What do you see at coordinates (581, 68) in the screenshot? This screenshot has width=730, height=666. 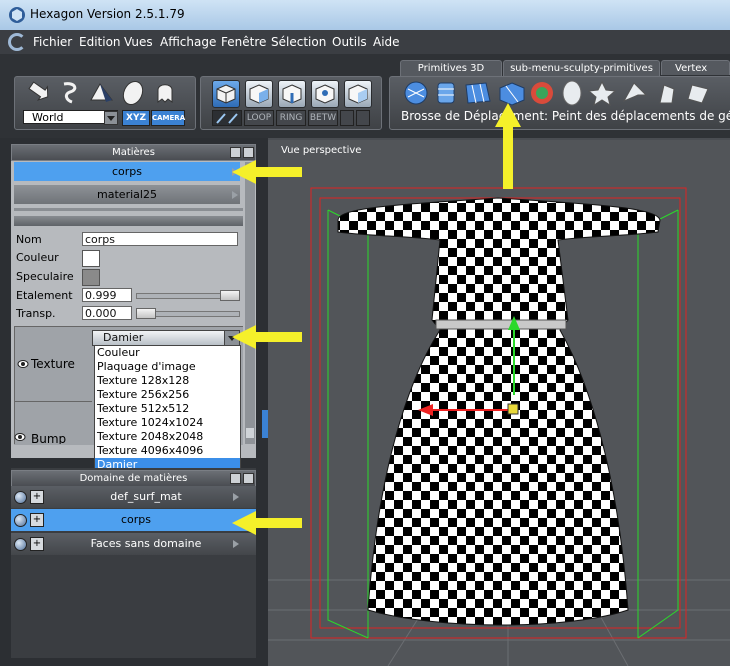 I see `tab-sculpty-primitives: sub-menu-sculpty-primitives` at bounding box center [581, 68].